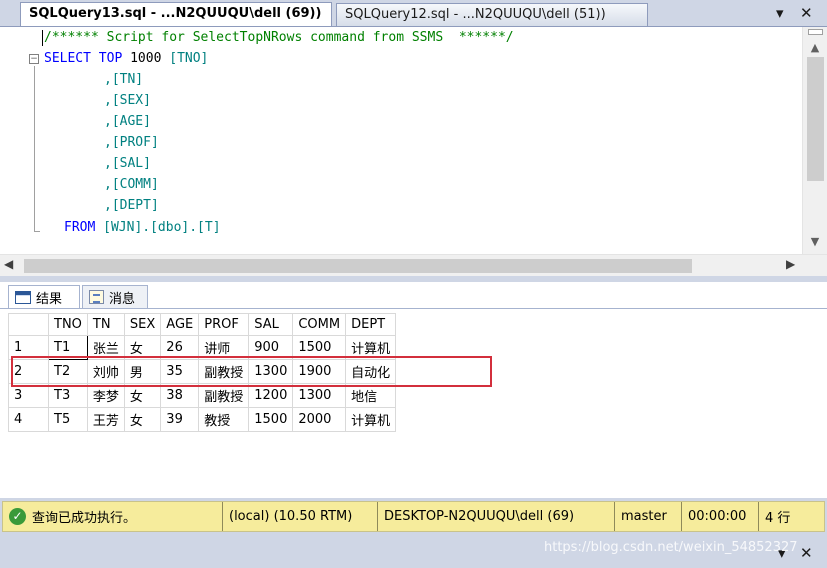 The image size is (827, 568). I want to click on status-row-count: 4 行, so click(789, 516).